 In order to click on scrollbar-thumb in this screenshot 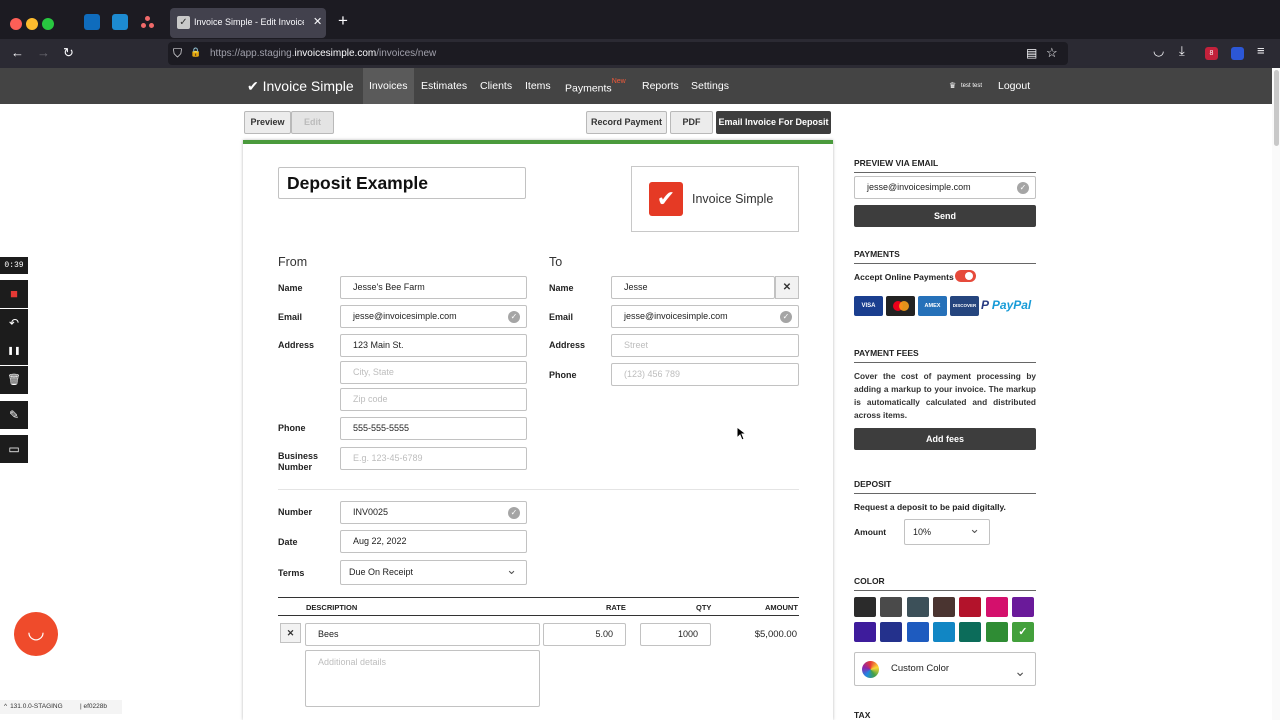, I will do `click(1276, 108)`.